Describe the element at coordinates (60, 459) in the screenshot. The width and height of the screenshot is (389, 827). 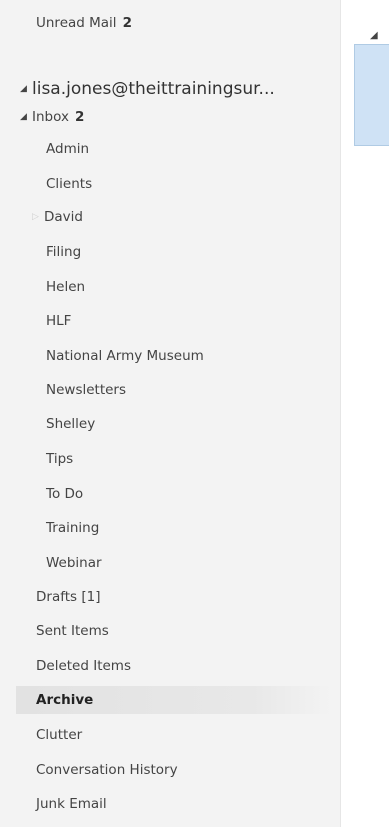
I see `folder-label: Tips` at that location.